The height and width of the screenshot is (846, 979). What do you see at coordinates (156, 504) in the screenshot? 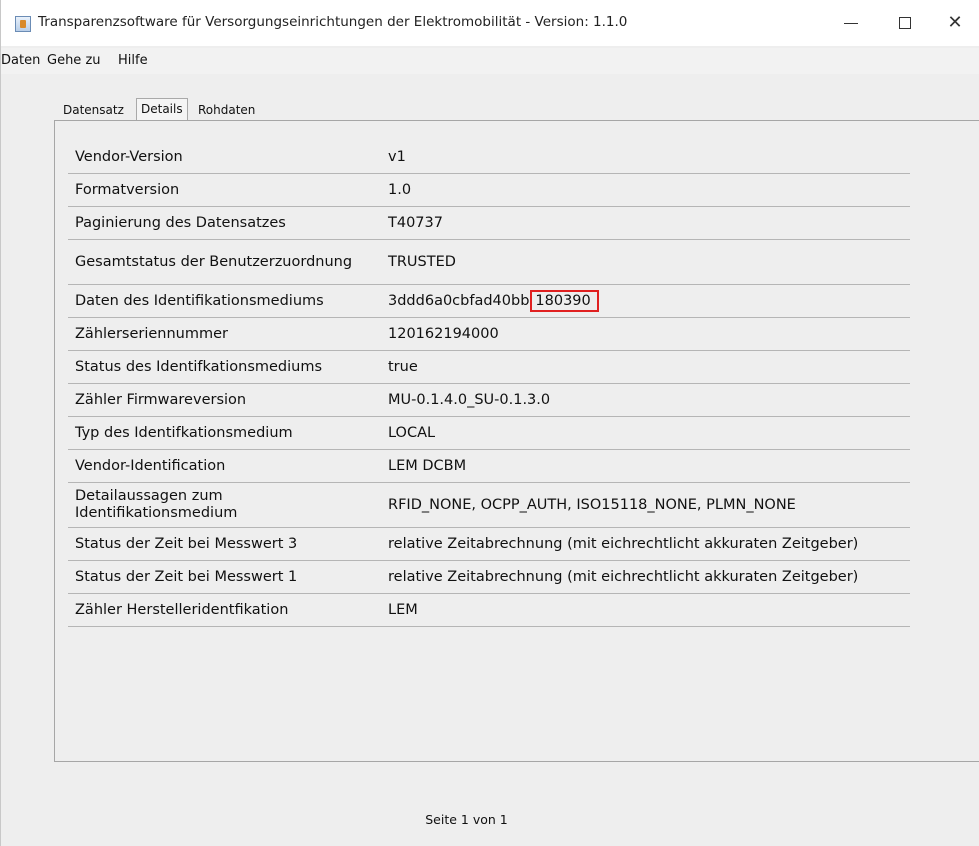
I see `row-label: Detailaussagen zum Identifikationsmedium` at bounding box center [156, 504].